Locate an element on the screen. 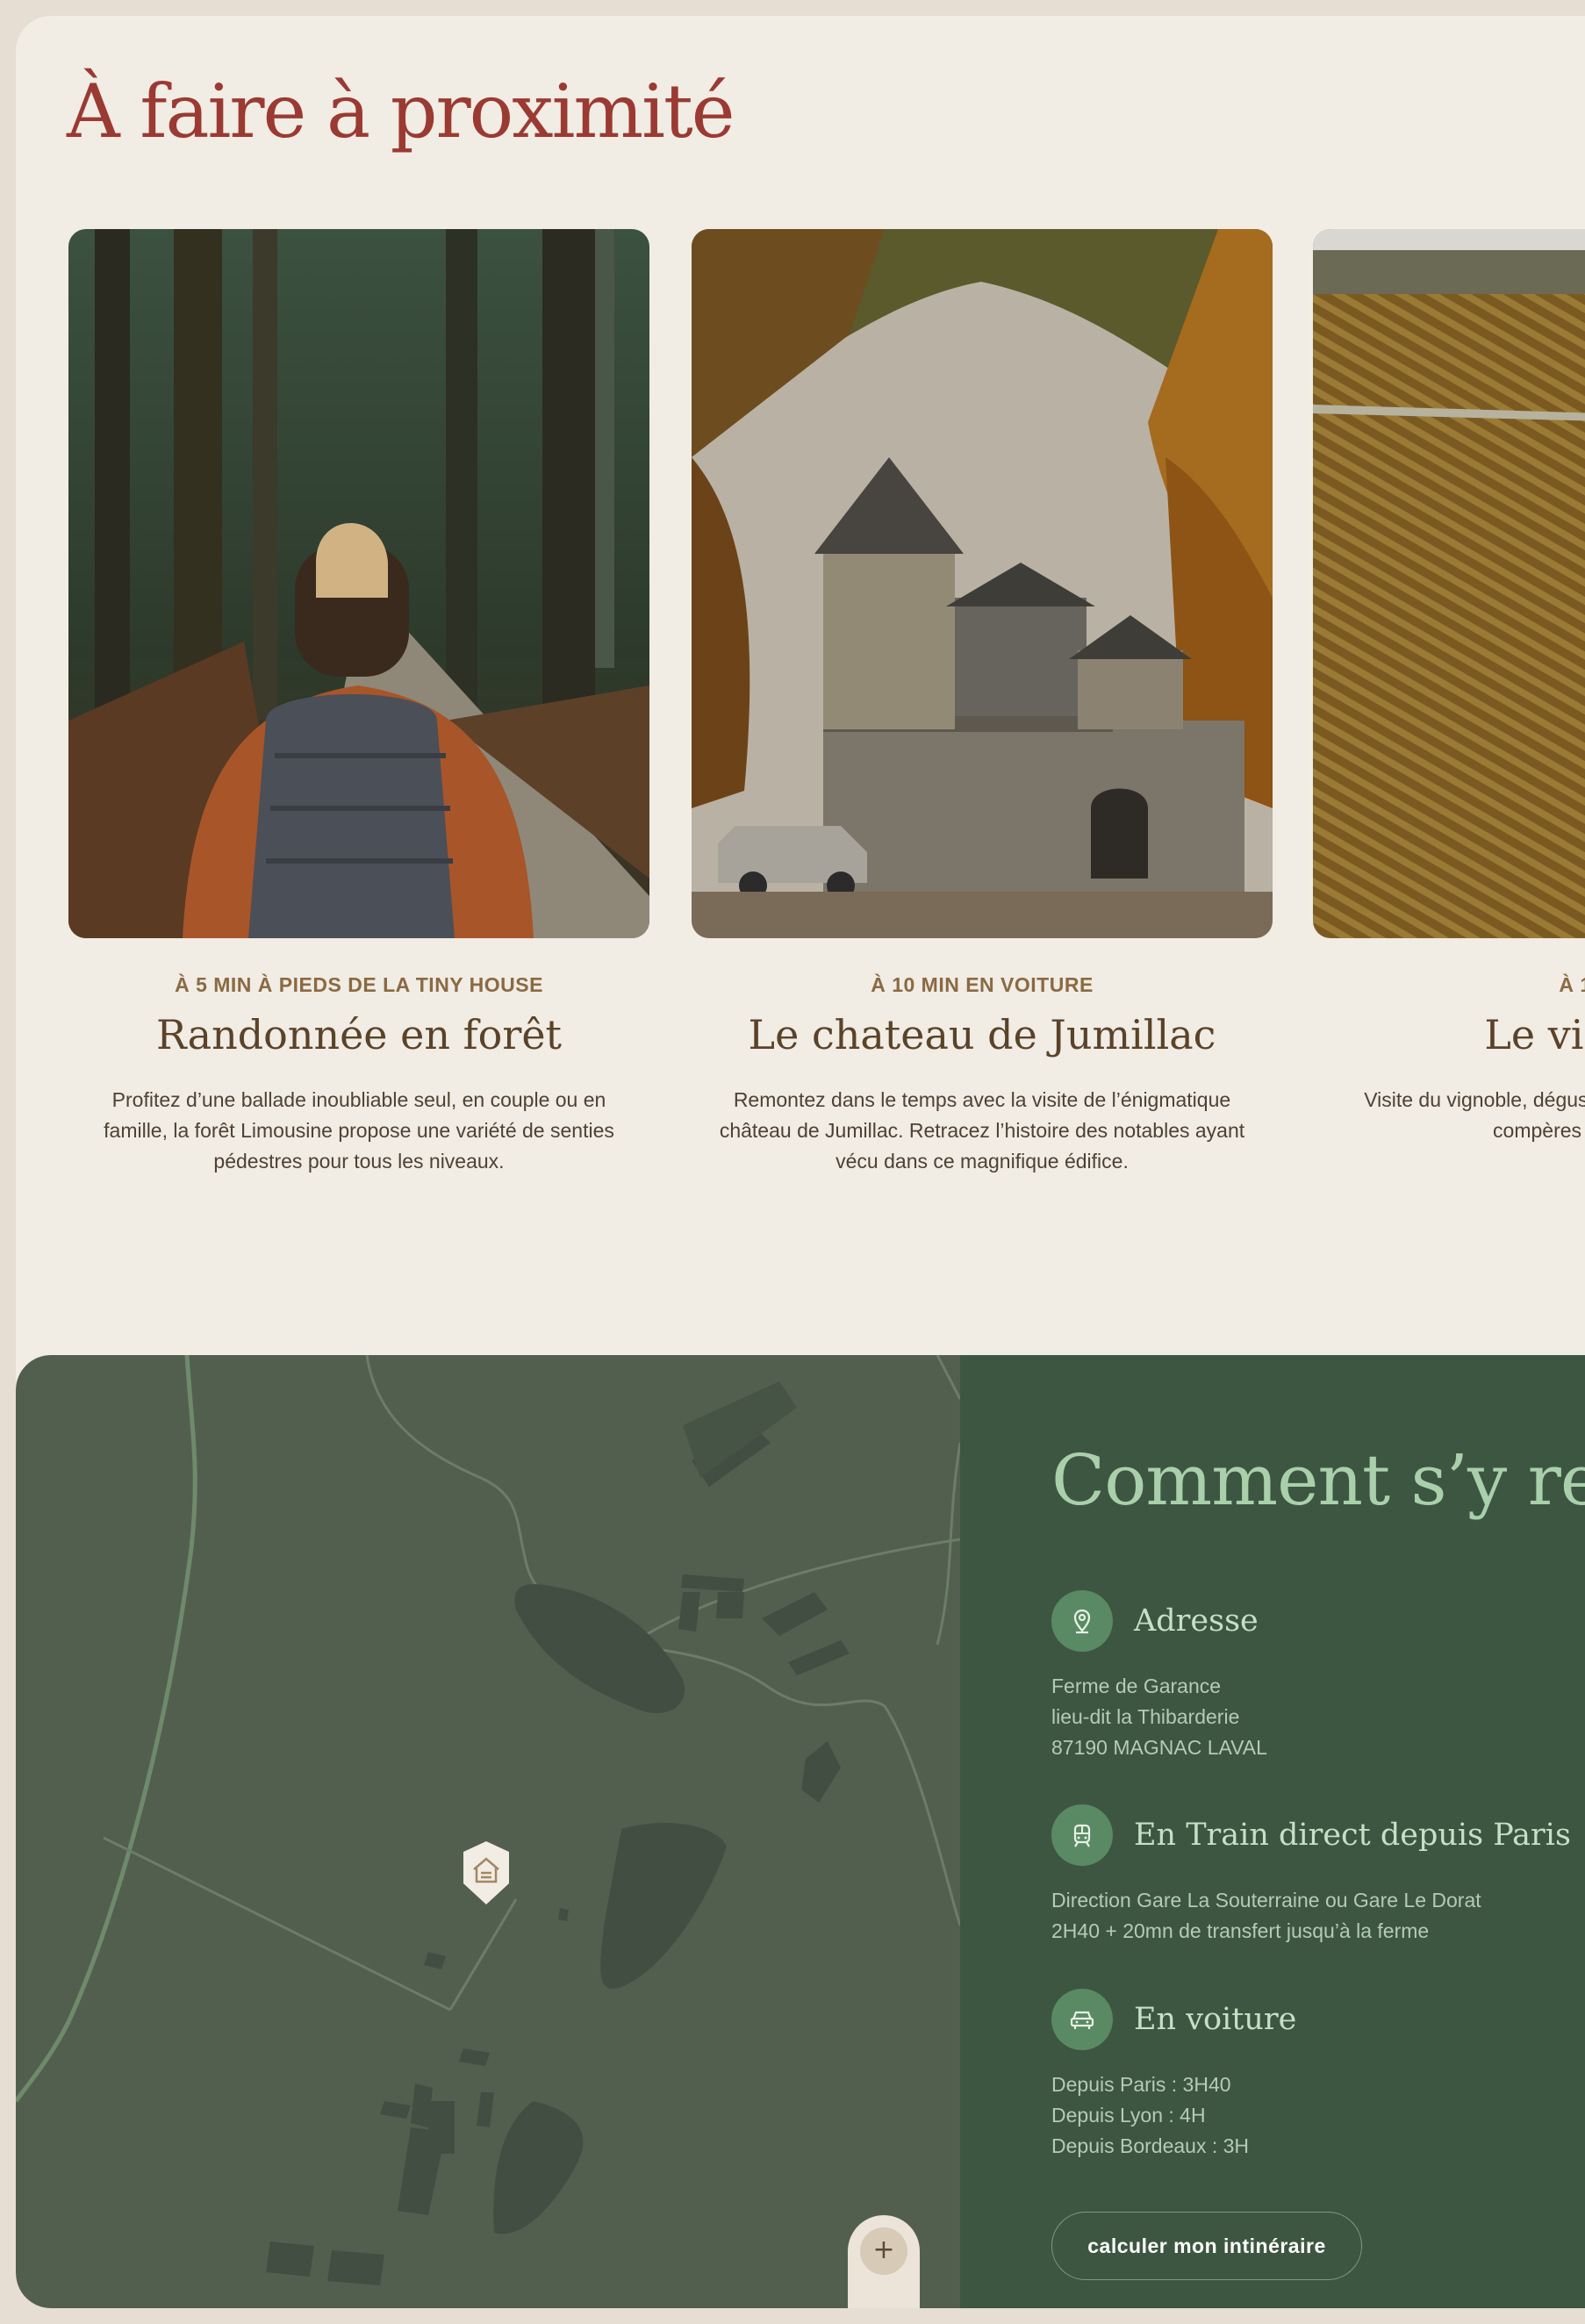  card-title: Le vignoble is located at coordinates (1449, 1034).